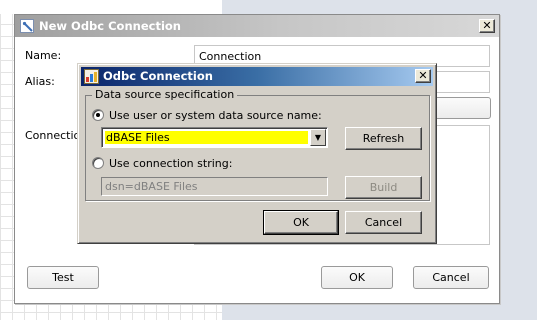 The width and height of the screenshot is (537, 320). What do you see at coordinates (110, 26) in the screenshot?
I see `main-dialog-title: New Odbc Connection` at bounding box center [110, 26].